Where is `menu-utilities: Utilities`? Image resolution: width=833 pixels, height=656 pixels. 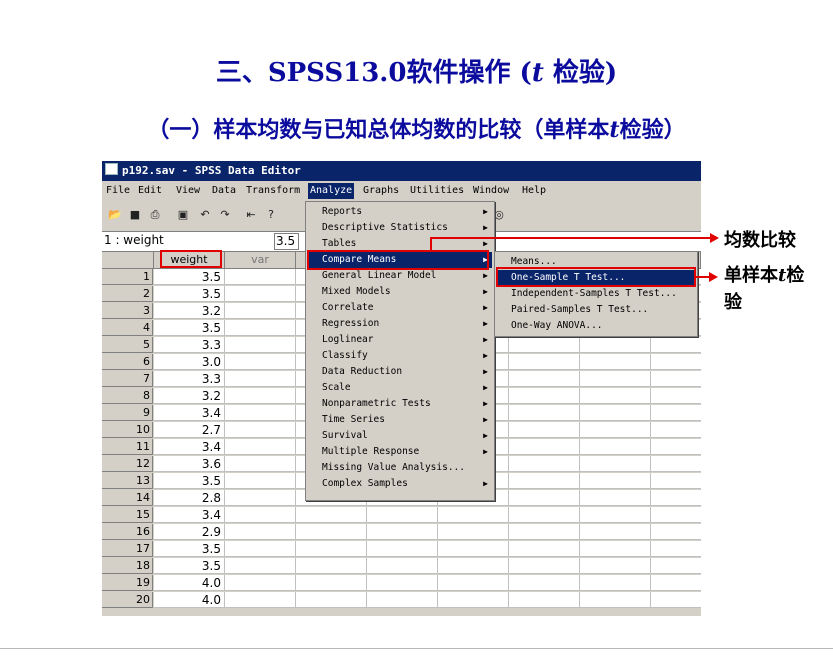 menu-utilities: Utilities is located at coordinates (437, 191).